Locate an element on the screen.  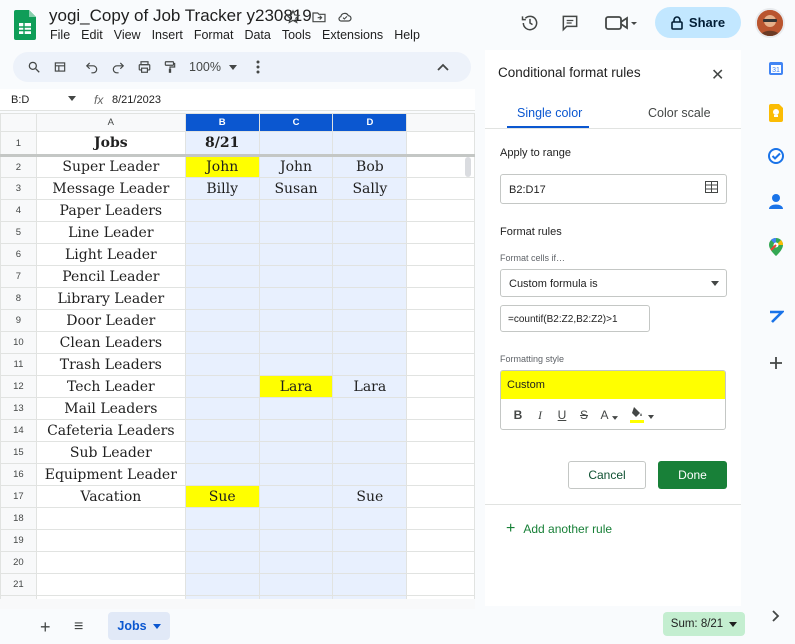
cell-a20 is located at coordinates (110, 562).